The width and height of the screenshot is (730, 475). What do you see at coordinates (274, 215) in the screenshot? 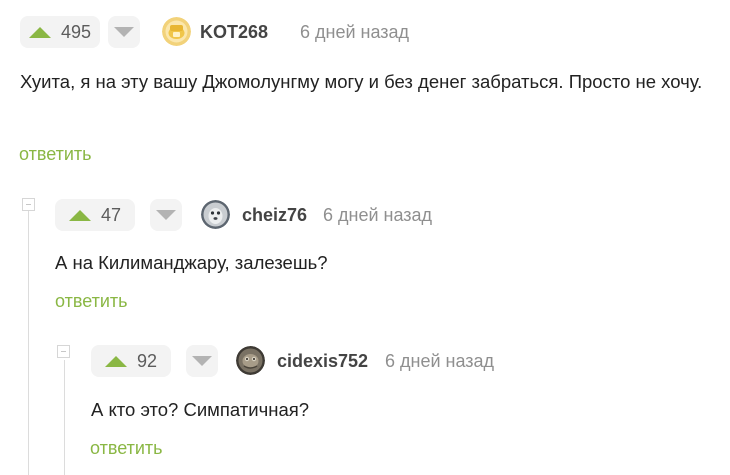
I see `author-name: cheiz76` at bounding box center [274, 215].